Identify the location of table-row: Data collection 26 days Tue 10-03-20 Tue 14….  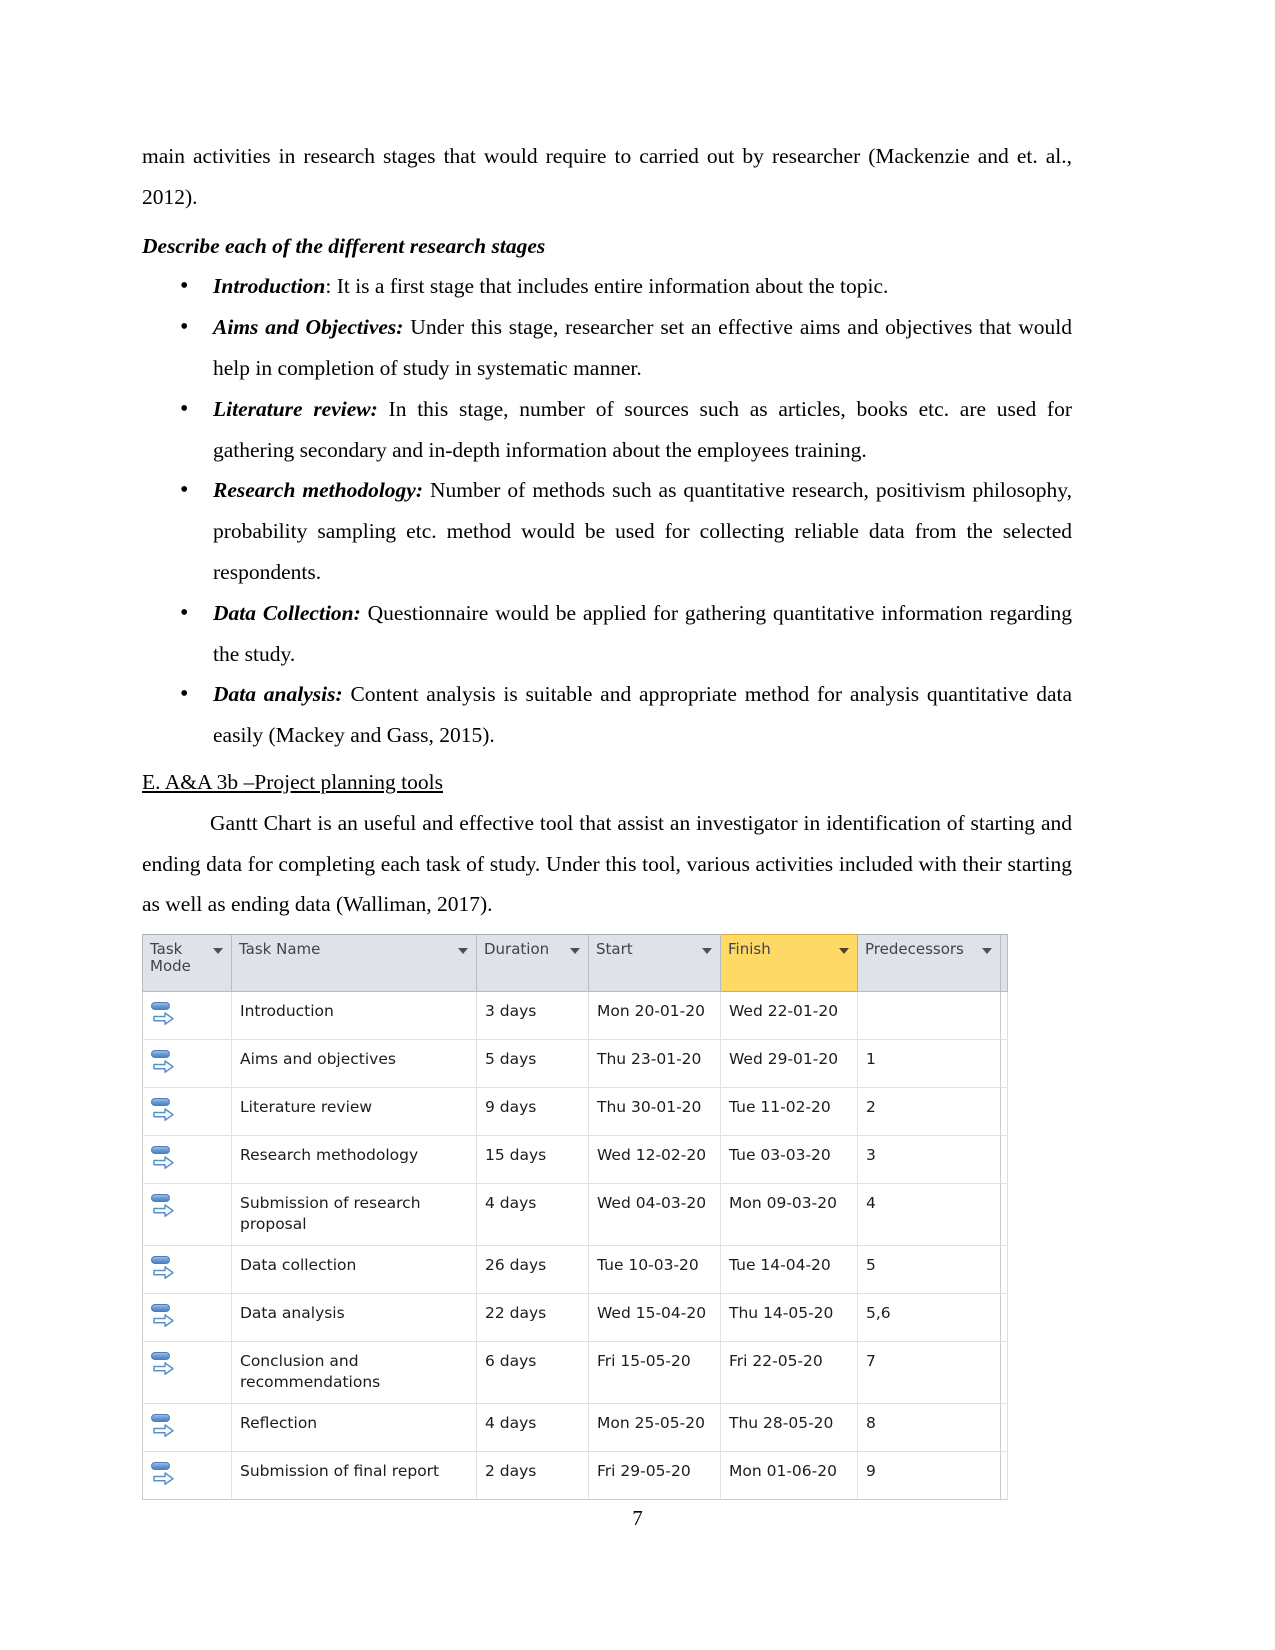
(575, 1269).